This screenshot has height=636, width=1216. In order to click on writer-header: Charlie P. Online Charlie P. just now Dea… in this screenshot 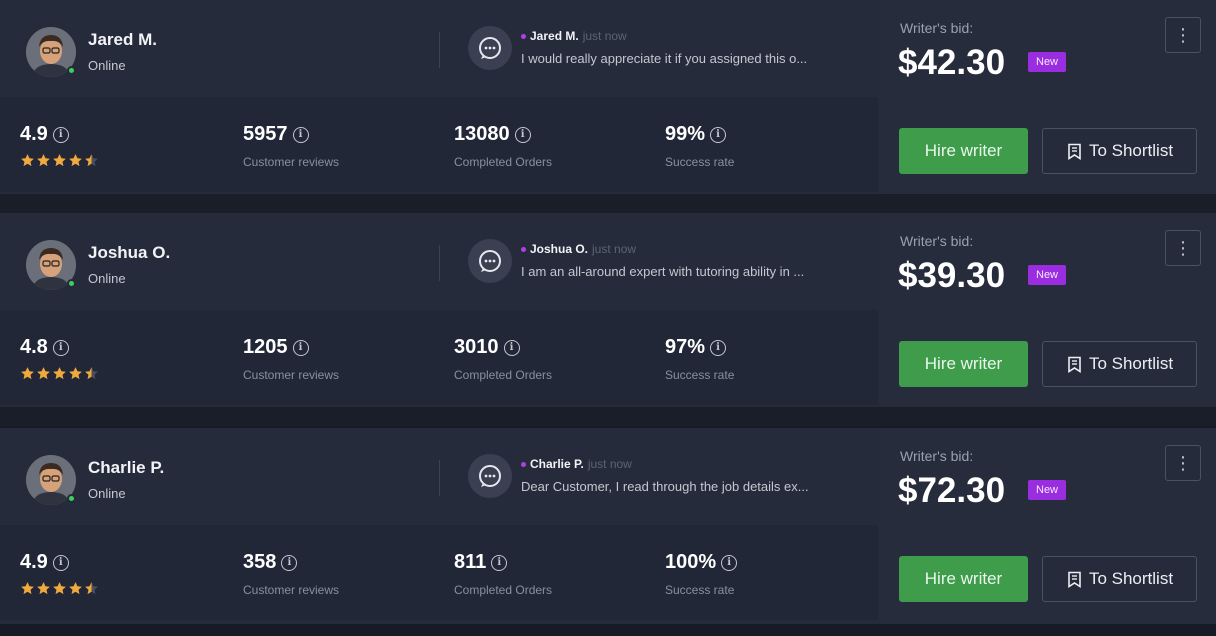, I will do `click(439, 476)`.